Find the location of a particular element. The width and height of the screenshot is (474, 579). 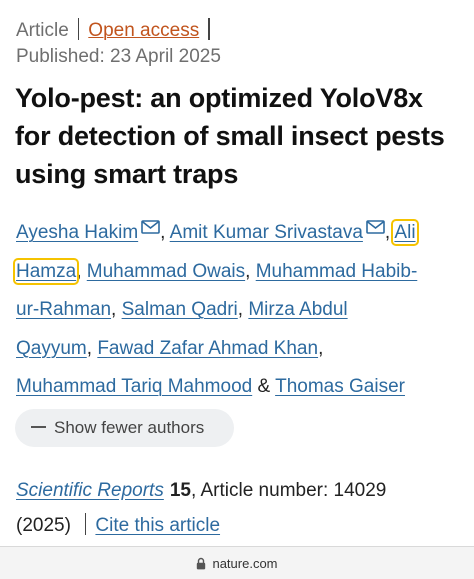

published-date: Published: 23 April 2025 is located at coordinates (118, 56).